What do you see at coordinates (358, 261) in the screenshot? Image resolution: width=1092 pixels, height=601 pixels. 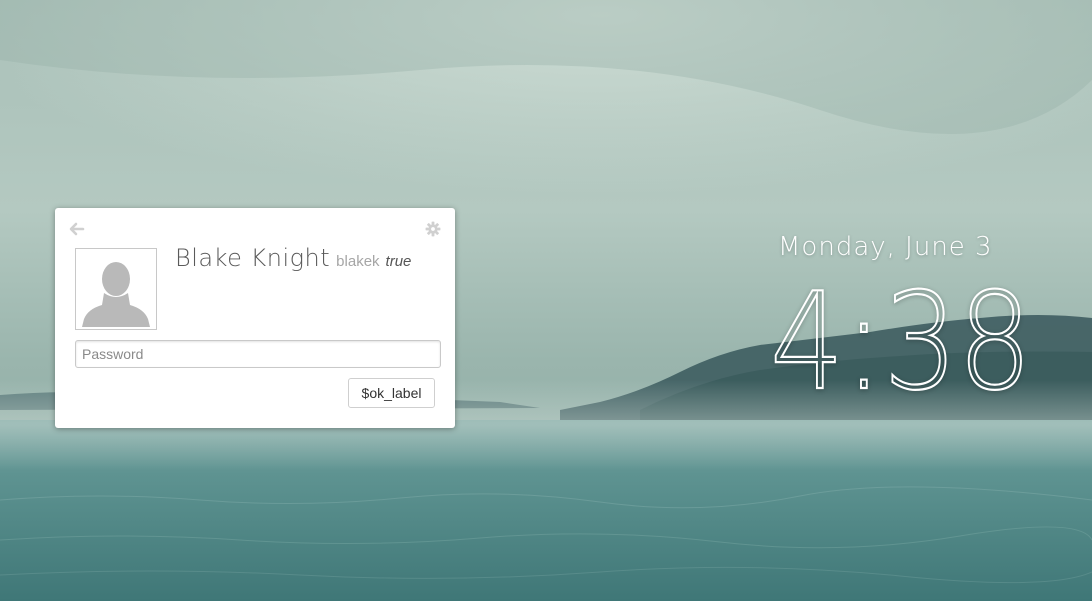 I see `user-username: blakek` at bounding box center [358, 261].